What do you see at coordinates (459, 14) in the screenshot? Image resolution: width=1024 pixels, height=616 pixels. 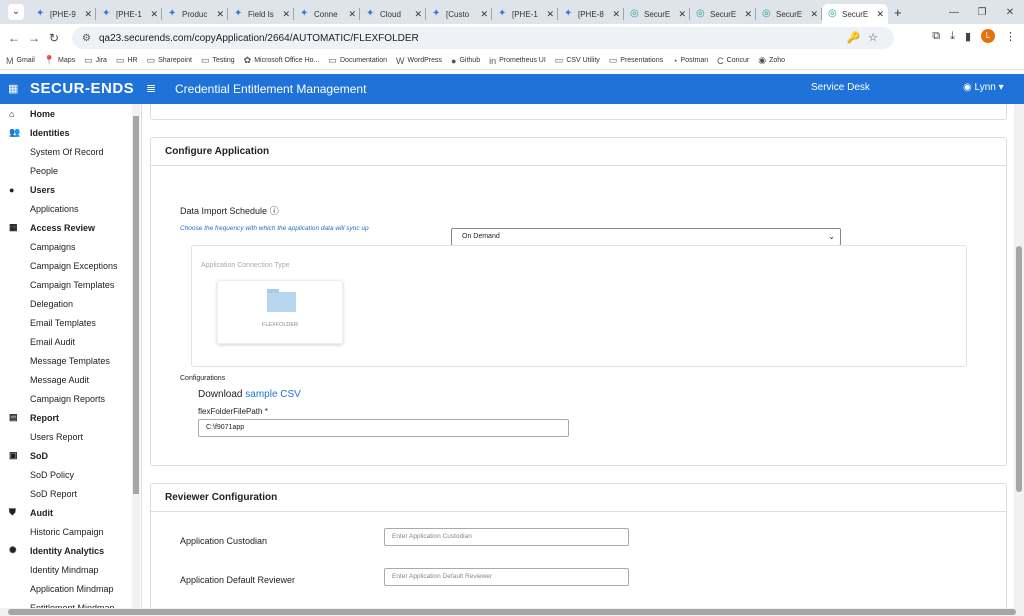 I see `browser-tab: ✦ [Custo ✕` at bounding box center [459, 14].